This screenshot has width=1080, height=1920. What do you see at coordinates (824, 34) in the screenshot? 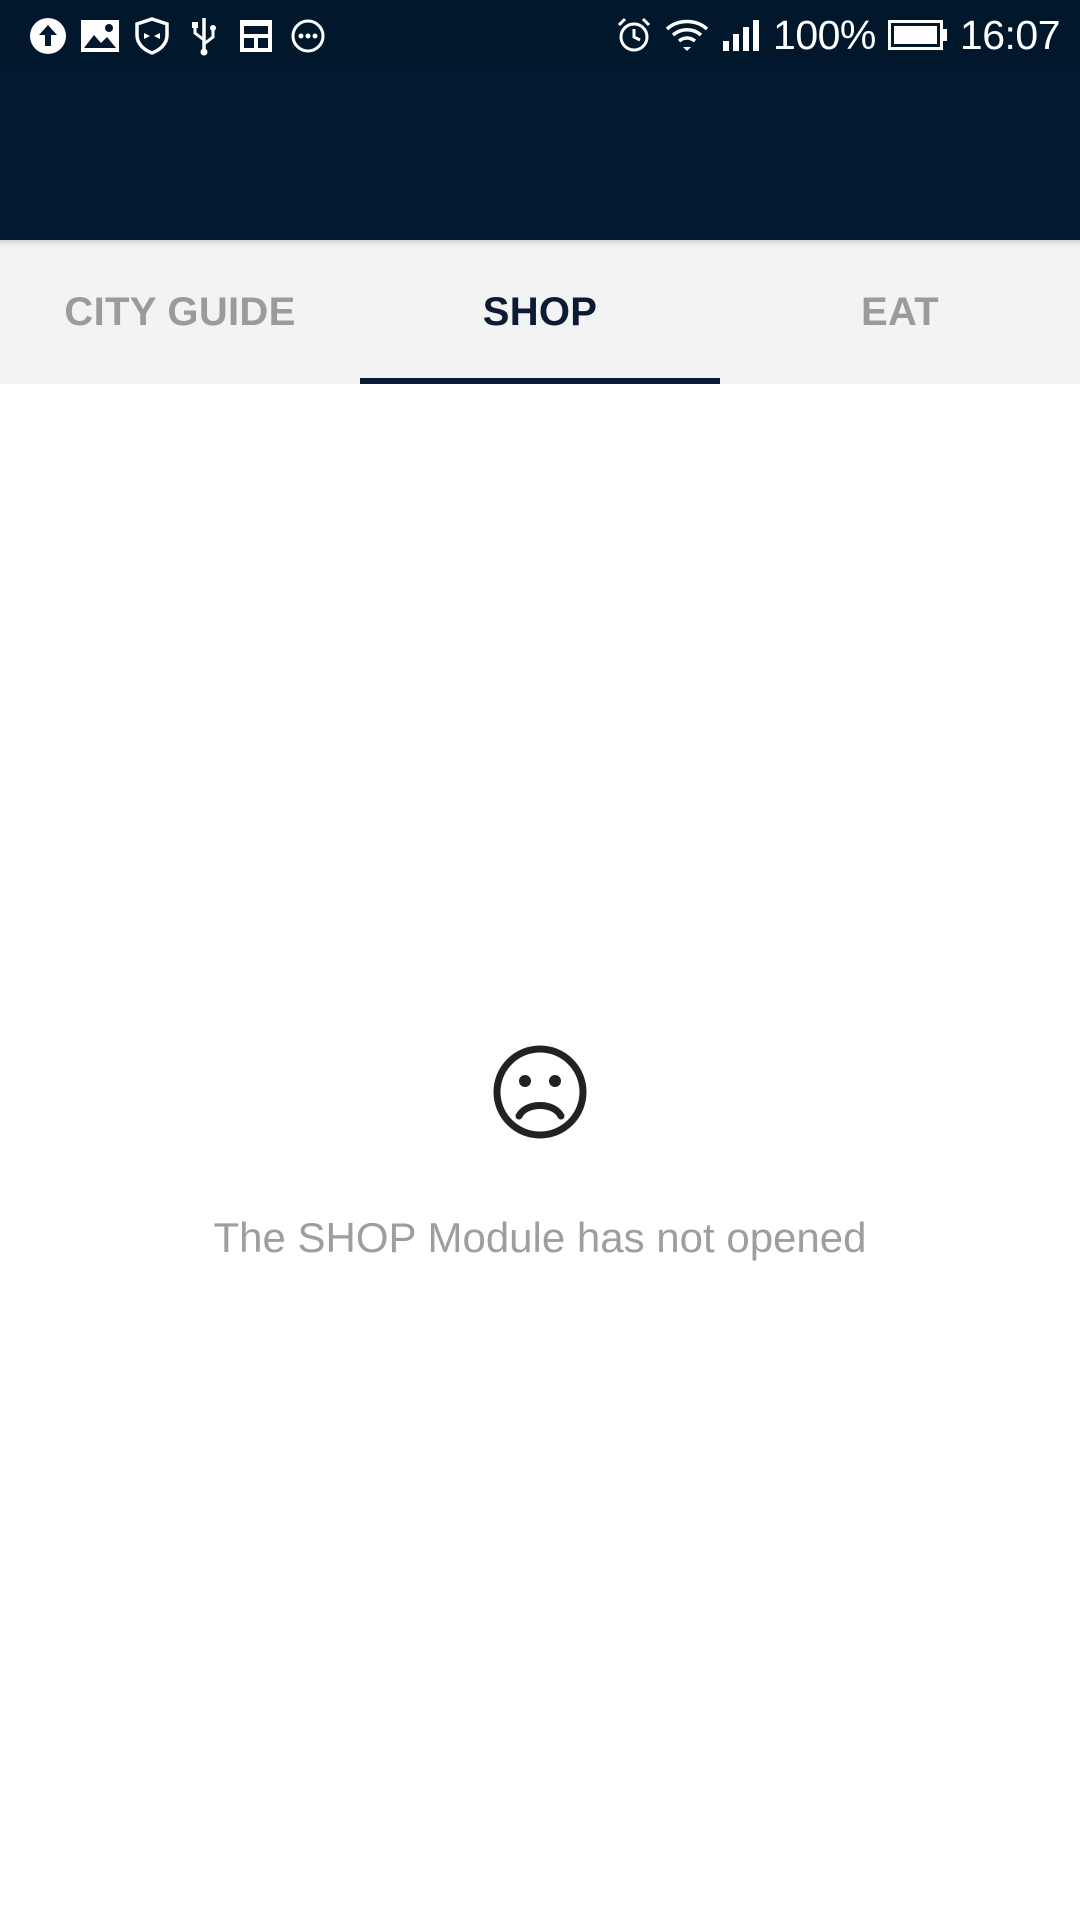
I see `battery-percent: 100%` at bounding box center [824, 34].